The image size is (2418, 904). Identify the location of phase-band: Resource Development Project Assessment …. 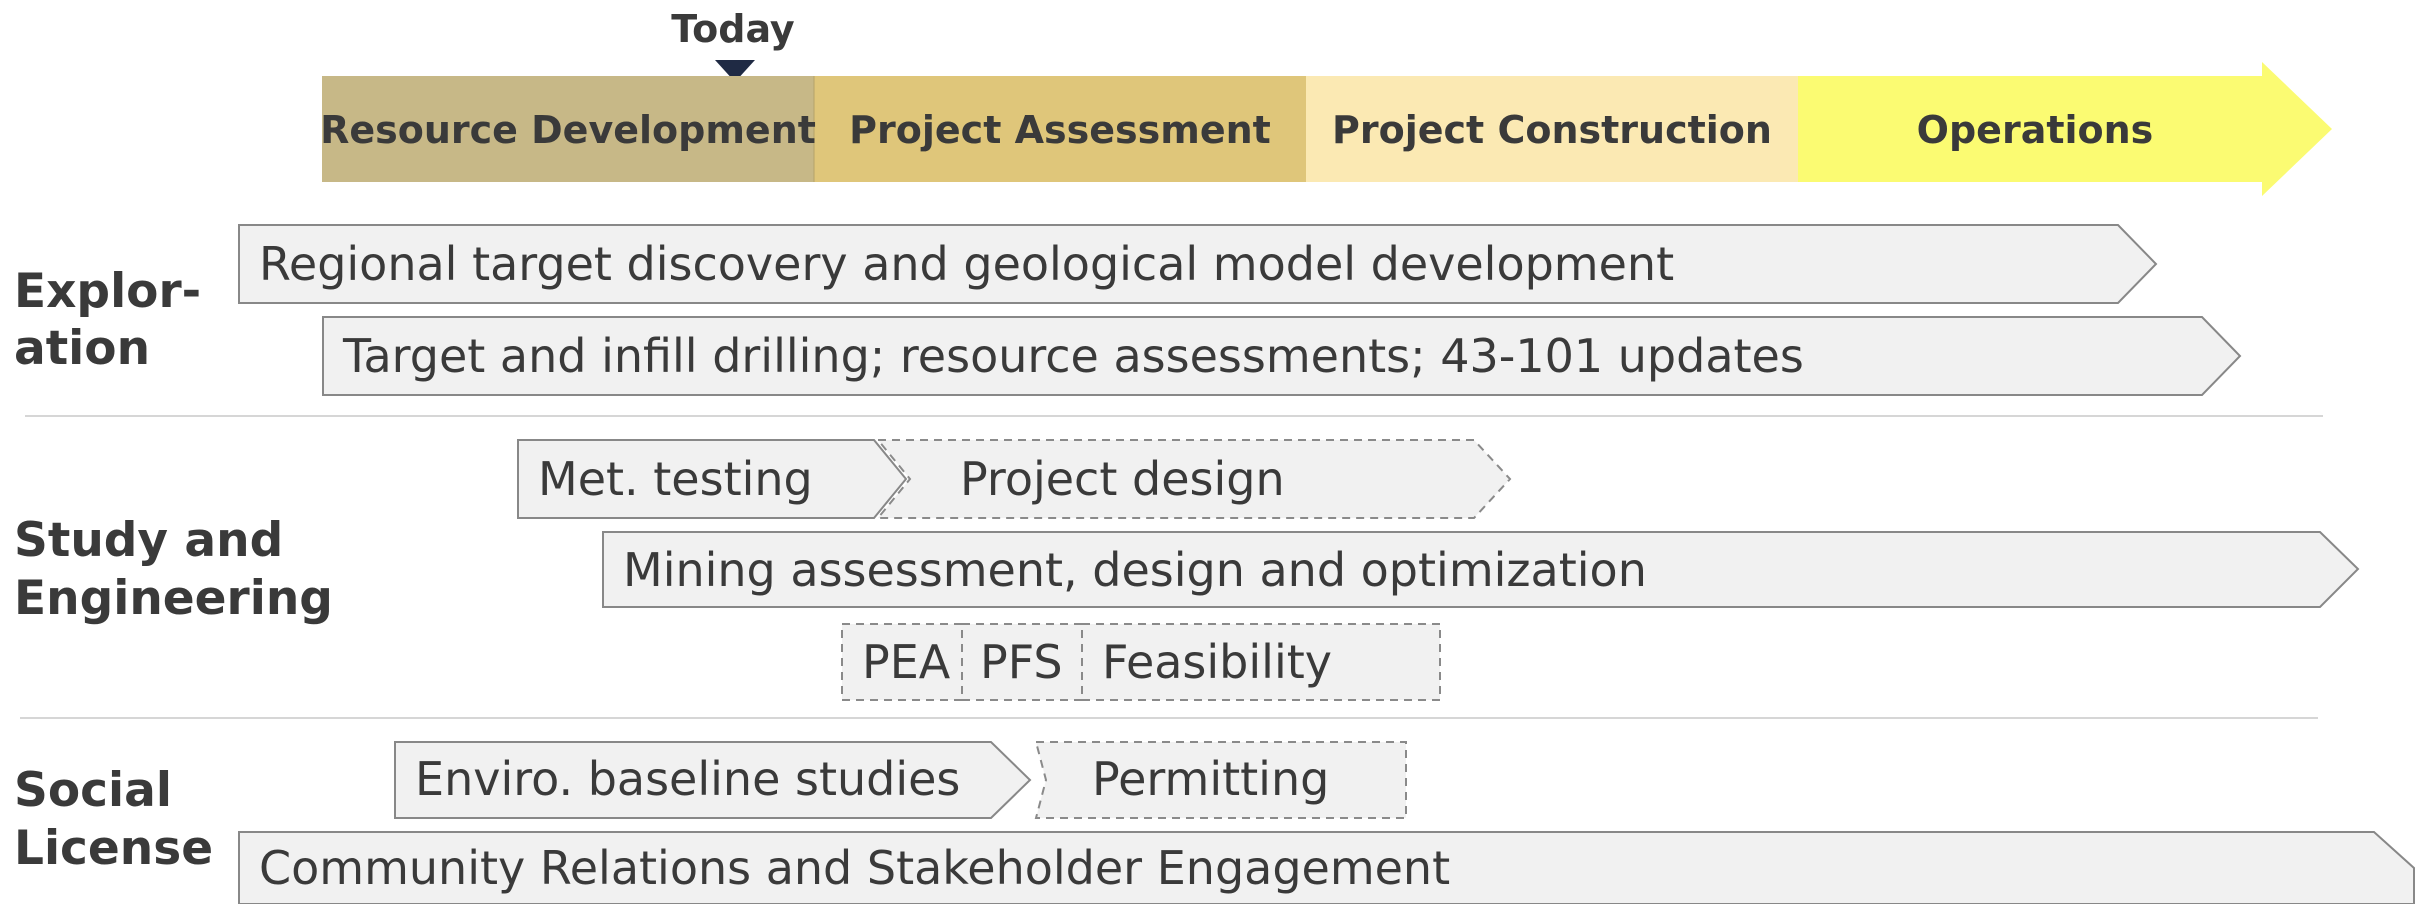
(1326, 129).